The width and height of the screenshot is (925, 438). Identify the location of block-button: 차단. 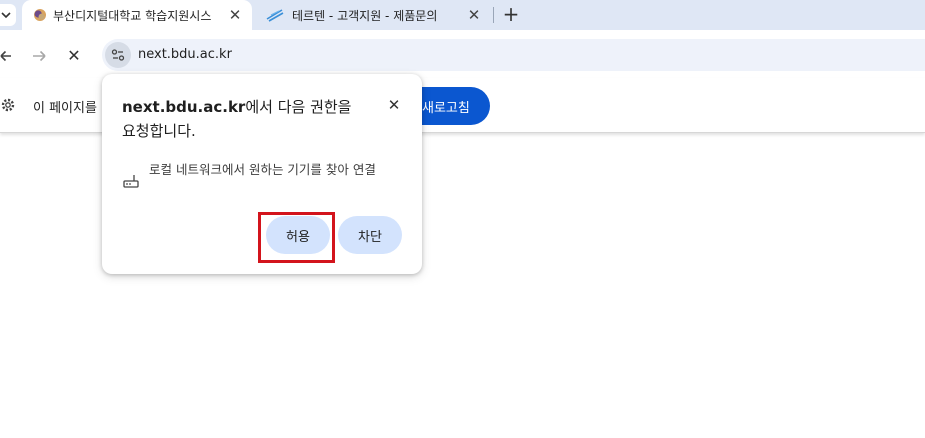
(370, 235).